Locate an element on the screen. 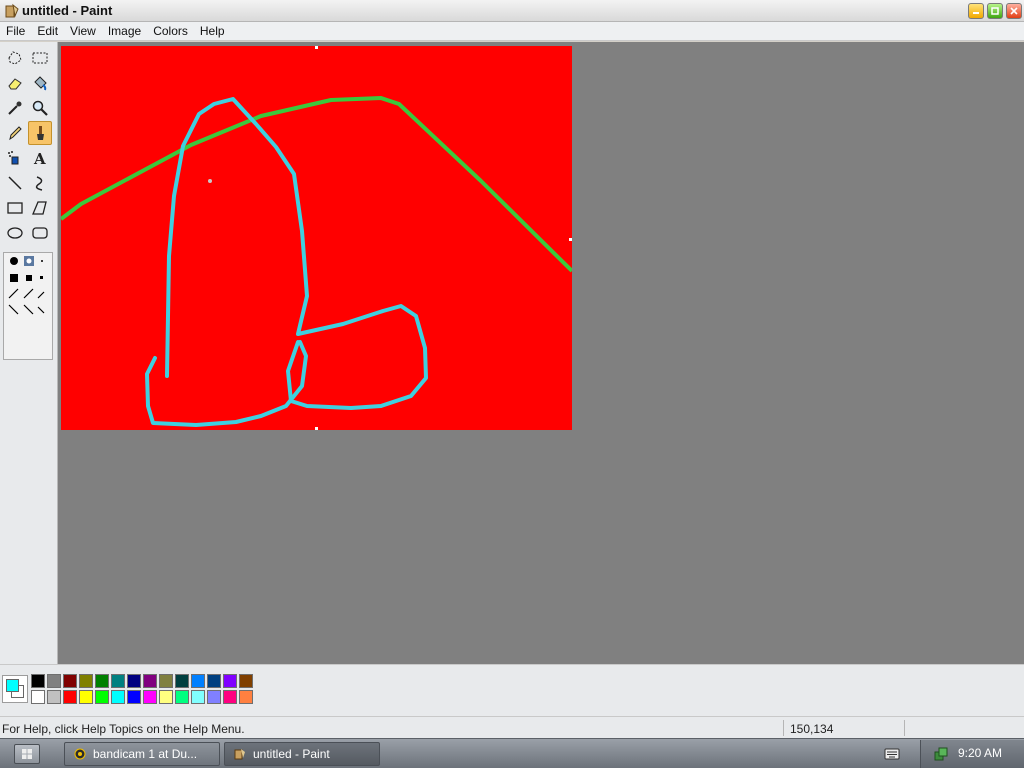  tool-magnifier is located at coordinates (40, 108).